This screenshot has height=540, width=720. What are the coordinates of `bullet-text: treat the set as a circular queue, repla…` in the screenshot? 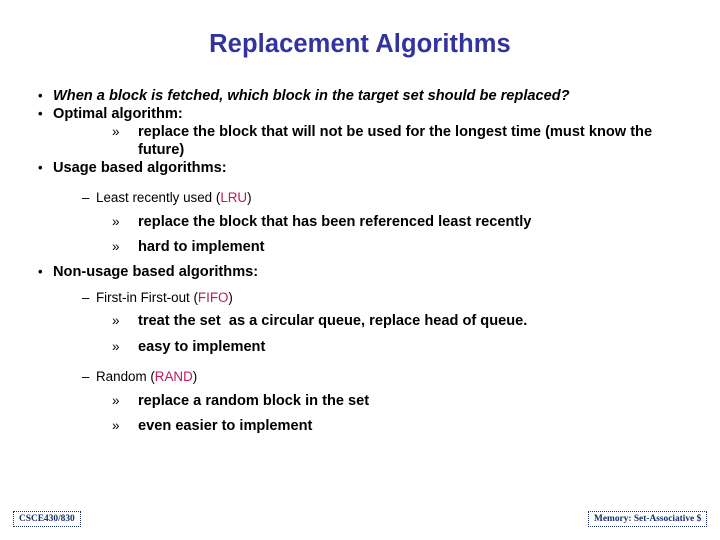 It's located at (333, 321).